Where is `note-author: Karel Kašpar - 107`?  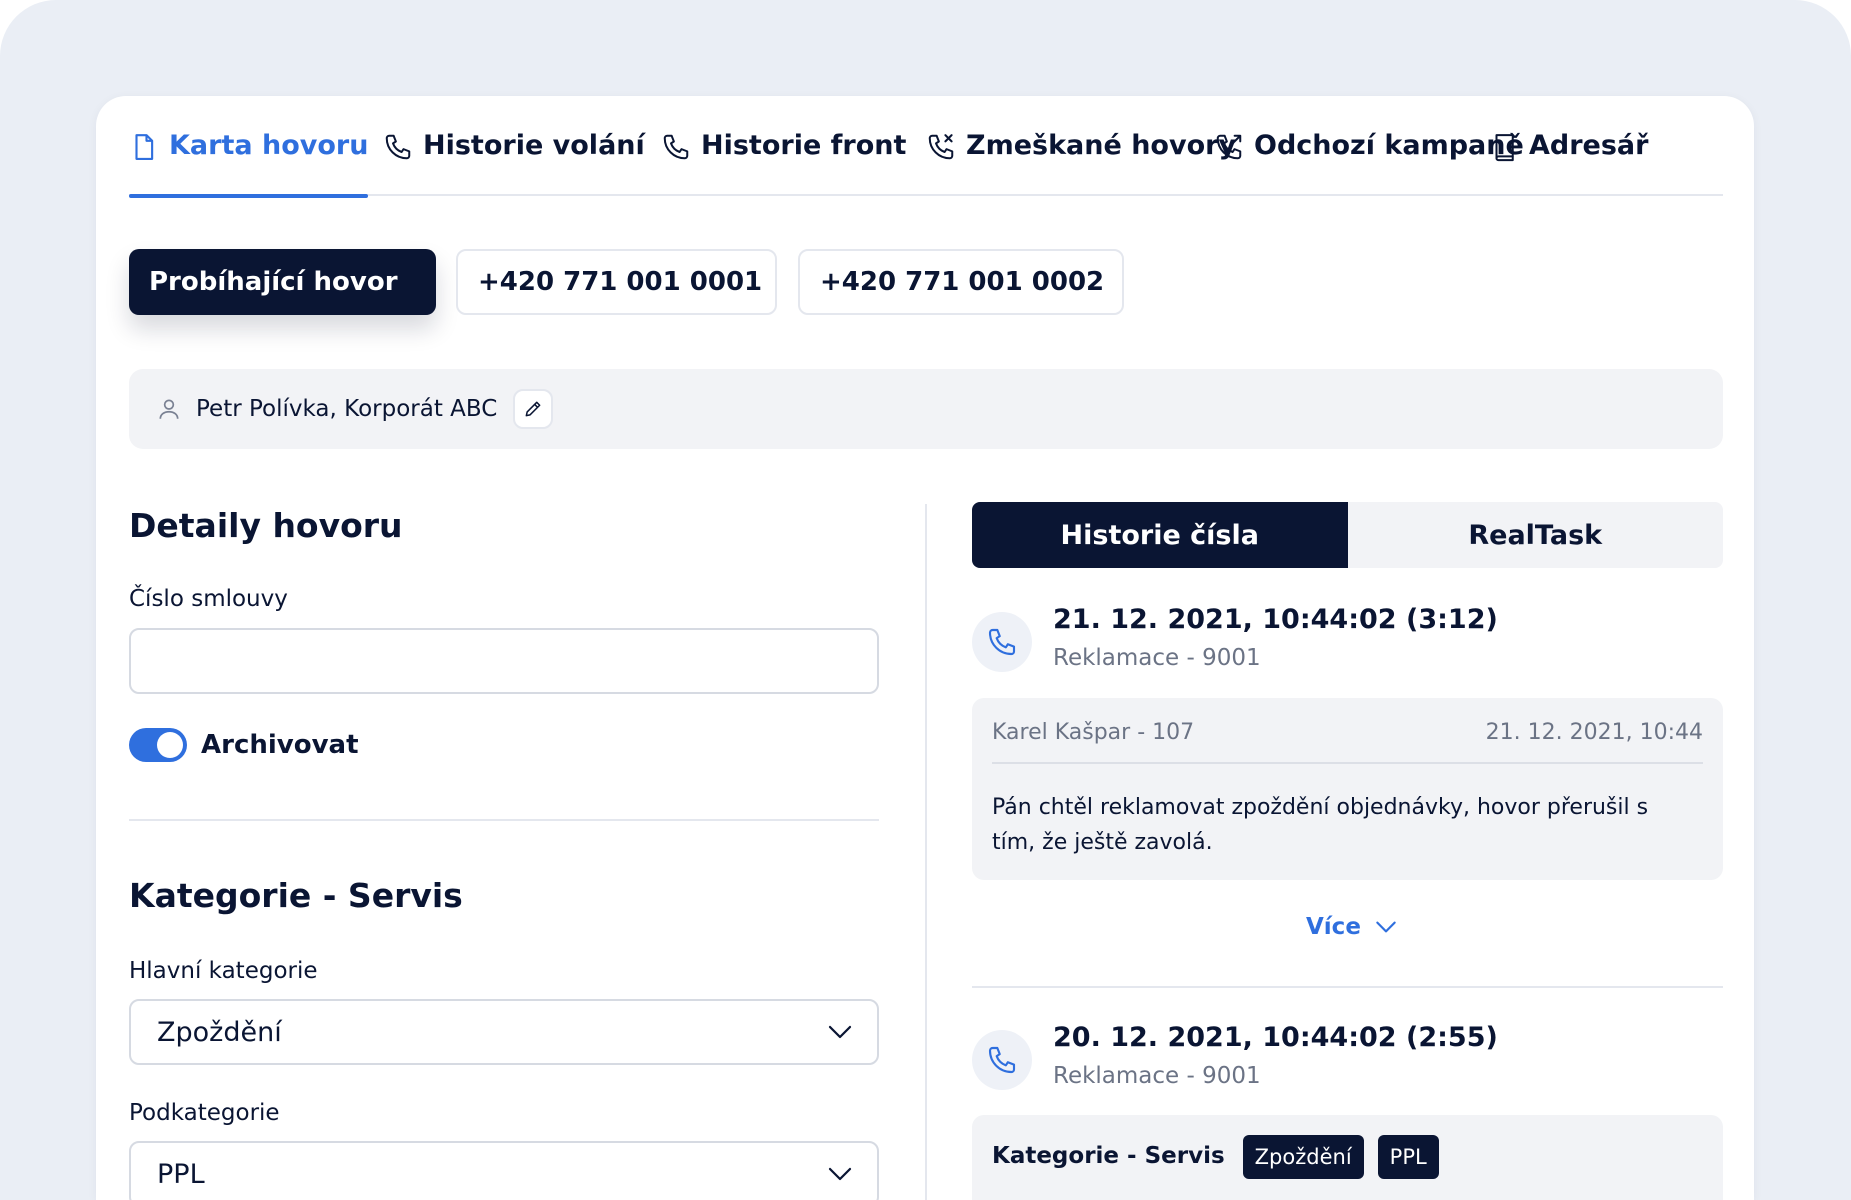 note-author: Karel Kašpar - 107 is located at coordinates (1093, 732).